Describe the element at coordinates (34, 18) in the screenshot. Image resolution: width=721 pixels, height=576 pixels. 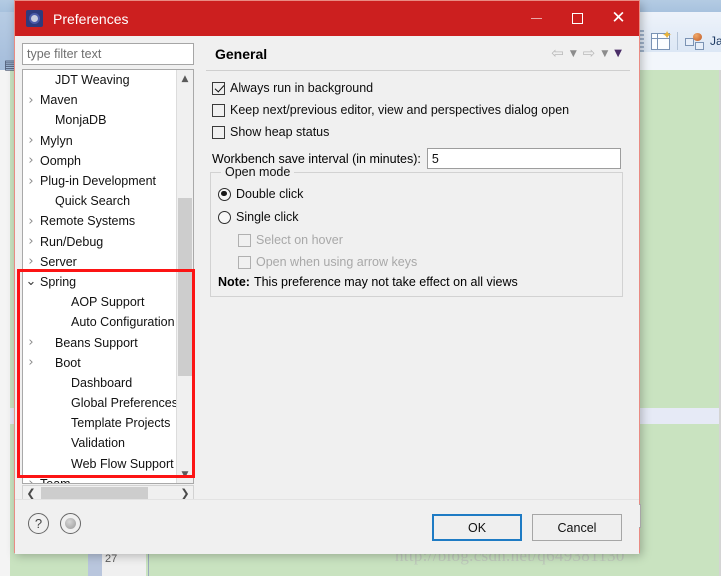
I see `gear-icon` at that location.